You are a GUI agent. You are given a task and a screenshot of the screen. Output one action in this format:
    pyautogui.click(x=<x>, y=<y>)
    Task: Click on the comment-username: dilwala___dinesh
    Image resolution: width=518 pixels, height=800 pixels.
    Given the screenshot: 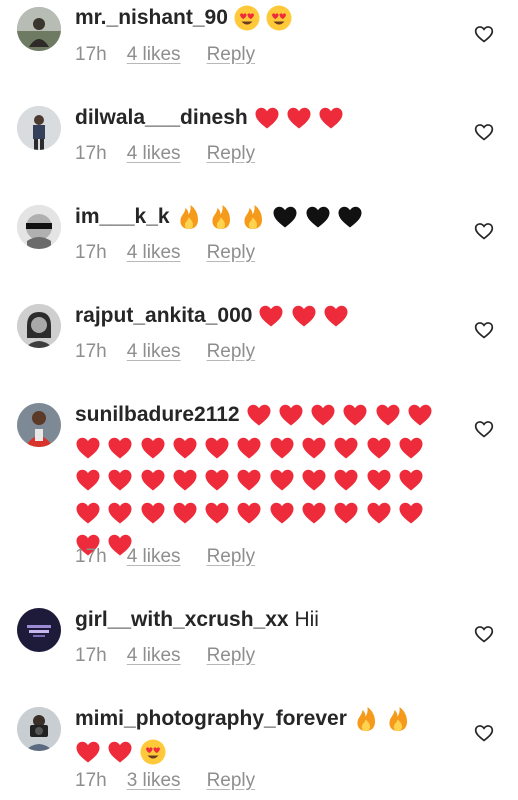 What is the action you would take?
    pyautogui.click(x=161, y=118)
    